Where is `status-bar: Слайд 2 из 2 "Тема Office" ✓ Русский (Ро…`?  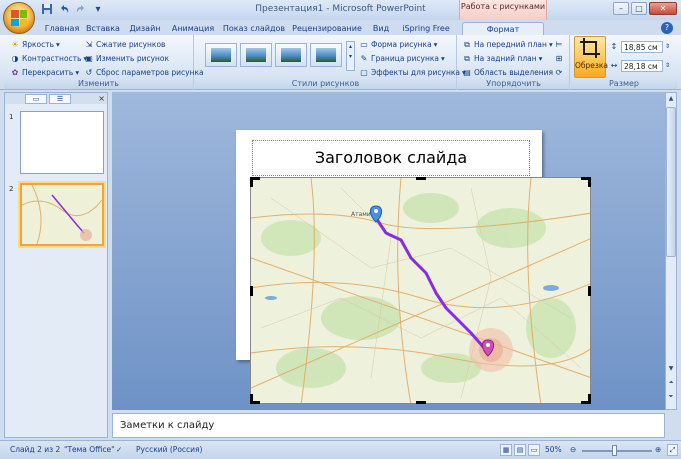
status-bar: Слайд 2 из 2 "Тема Office" ✓ Русский (Ро… is located at coordinates (340, 449).